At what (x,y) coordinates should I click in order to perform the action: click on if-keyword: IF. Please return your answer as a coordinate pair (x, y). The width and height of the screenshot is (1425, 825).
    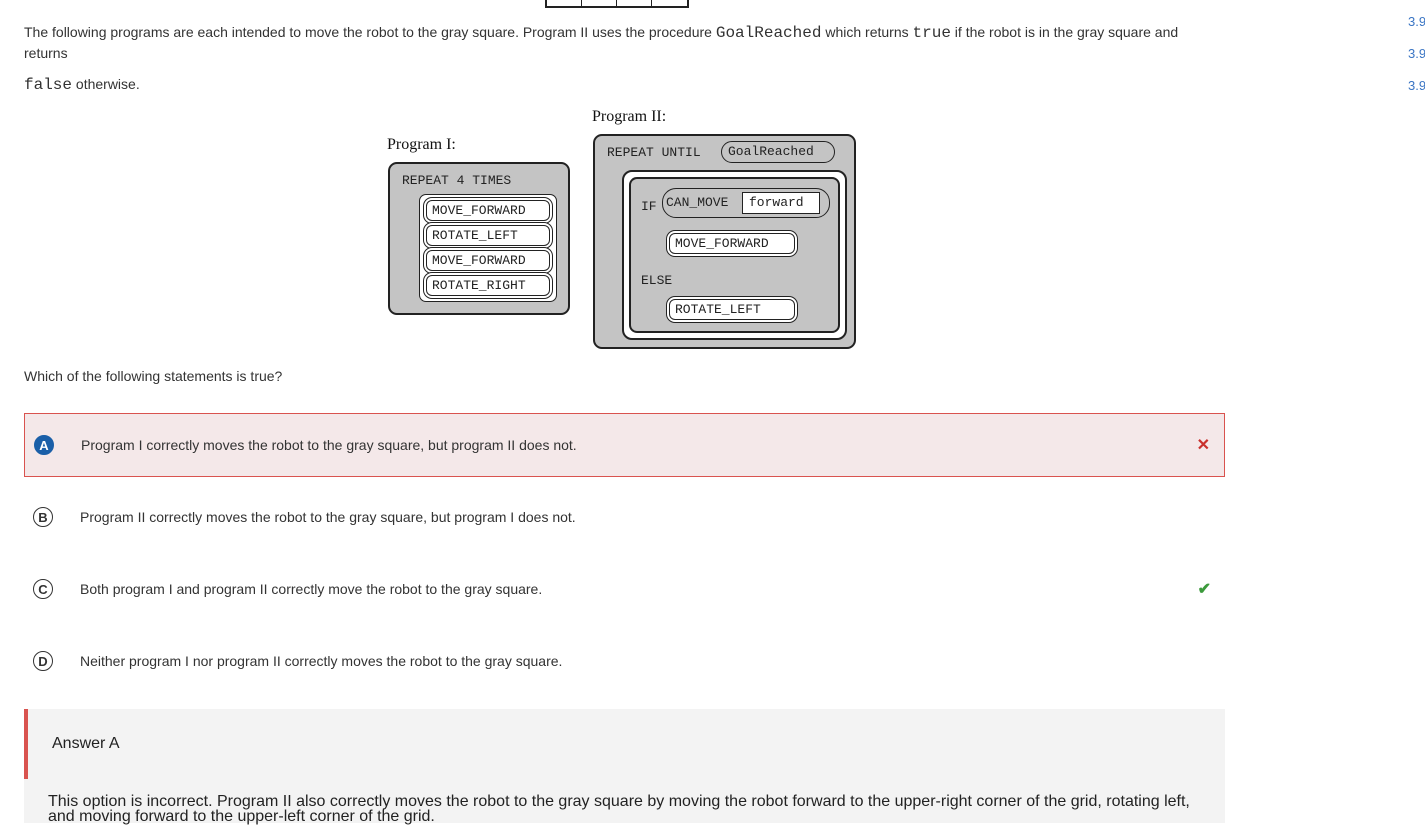
    Looking at the image, I should click on (649, 206).